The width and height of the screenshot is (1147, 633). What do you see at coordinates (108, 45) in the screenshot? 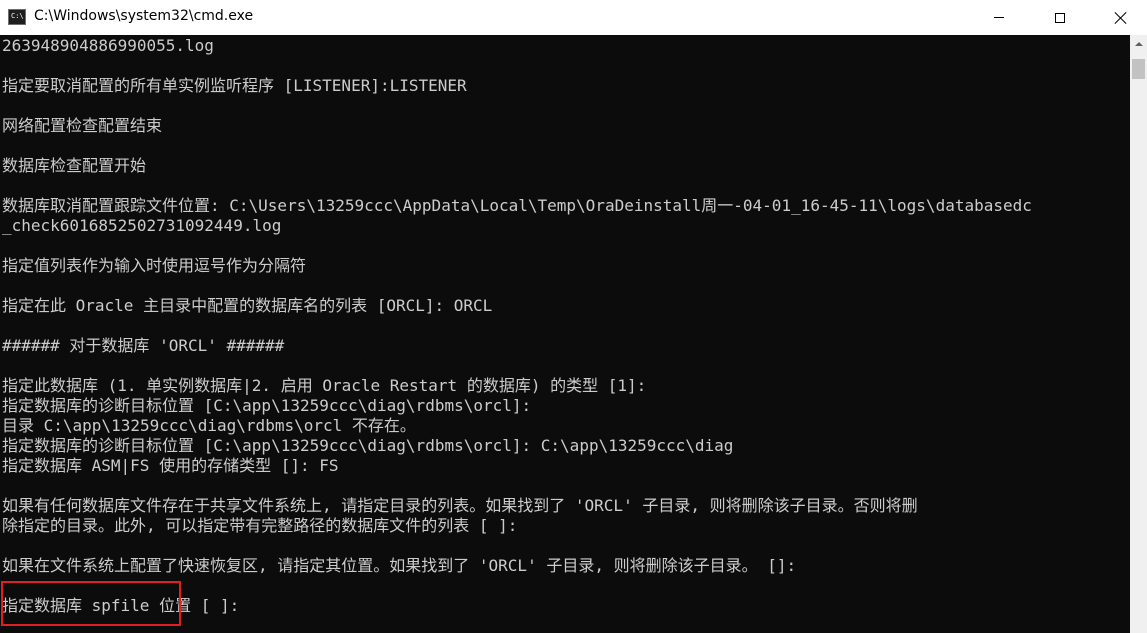
I see `console-line: 263948904886990055.log` at bounding box center [108, 45].